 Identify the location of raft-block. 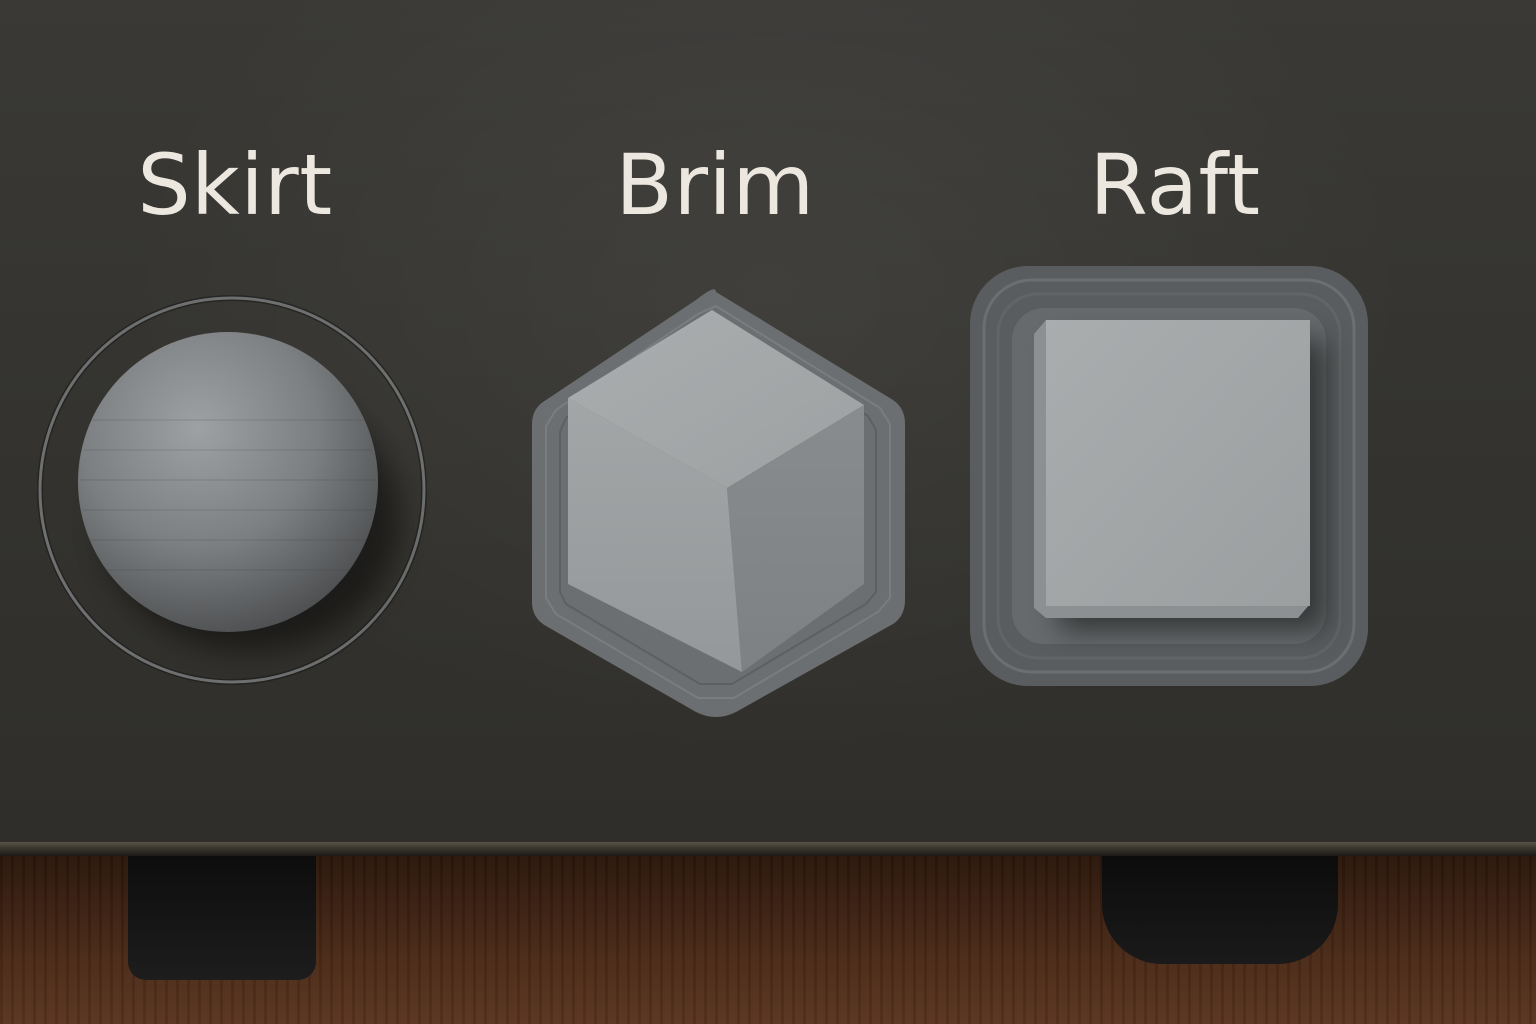
(1178, 463).